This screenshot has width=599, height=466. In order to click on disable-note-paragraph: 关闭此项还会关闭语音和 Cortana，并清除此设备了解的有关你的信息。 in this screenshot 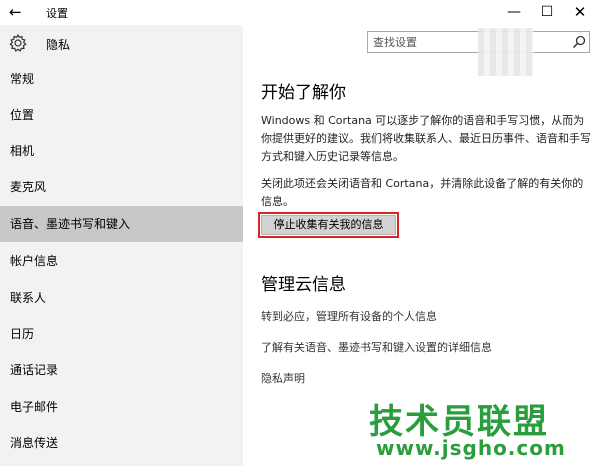, I will do `click(422, 192)`.